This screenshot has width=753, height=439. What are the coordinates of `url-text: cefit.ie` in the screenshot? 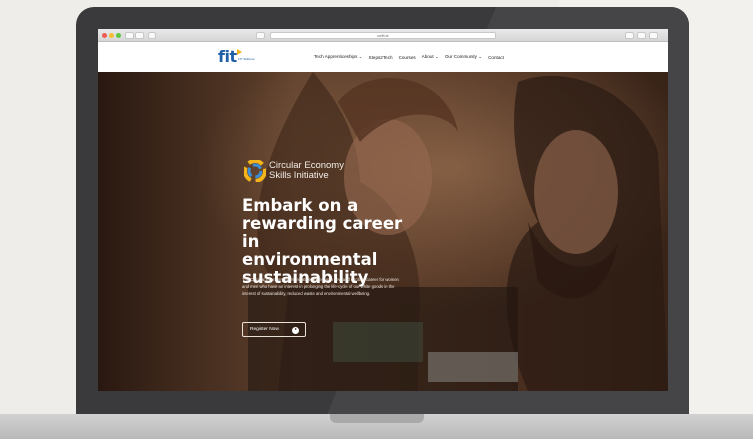 It's located at (383, 35).